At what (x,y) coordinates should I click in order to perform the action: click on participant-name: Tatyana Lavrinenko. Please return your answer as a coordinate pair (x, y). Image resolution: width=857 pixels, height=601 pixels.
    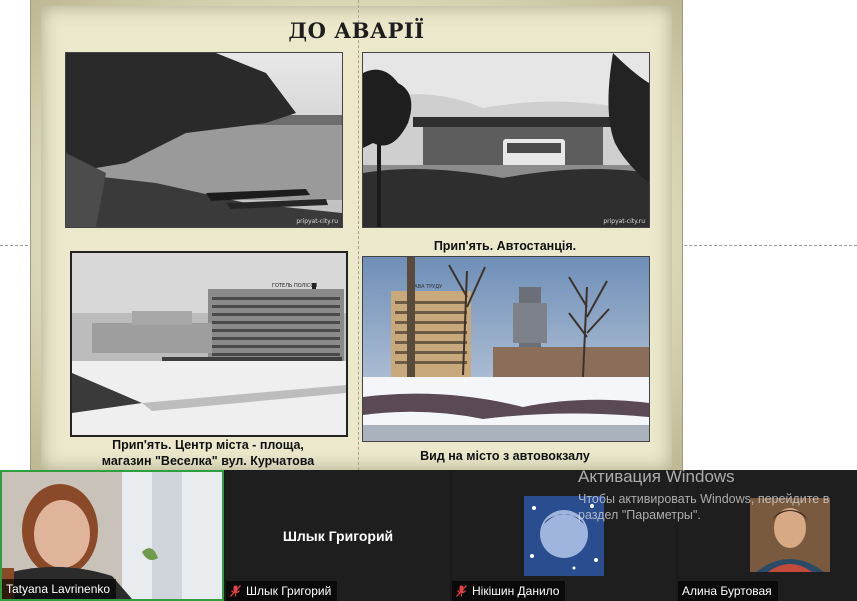
    Looking at the image, I should click on (58, 589).